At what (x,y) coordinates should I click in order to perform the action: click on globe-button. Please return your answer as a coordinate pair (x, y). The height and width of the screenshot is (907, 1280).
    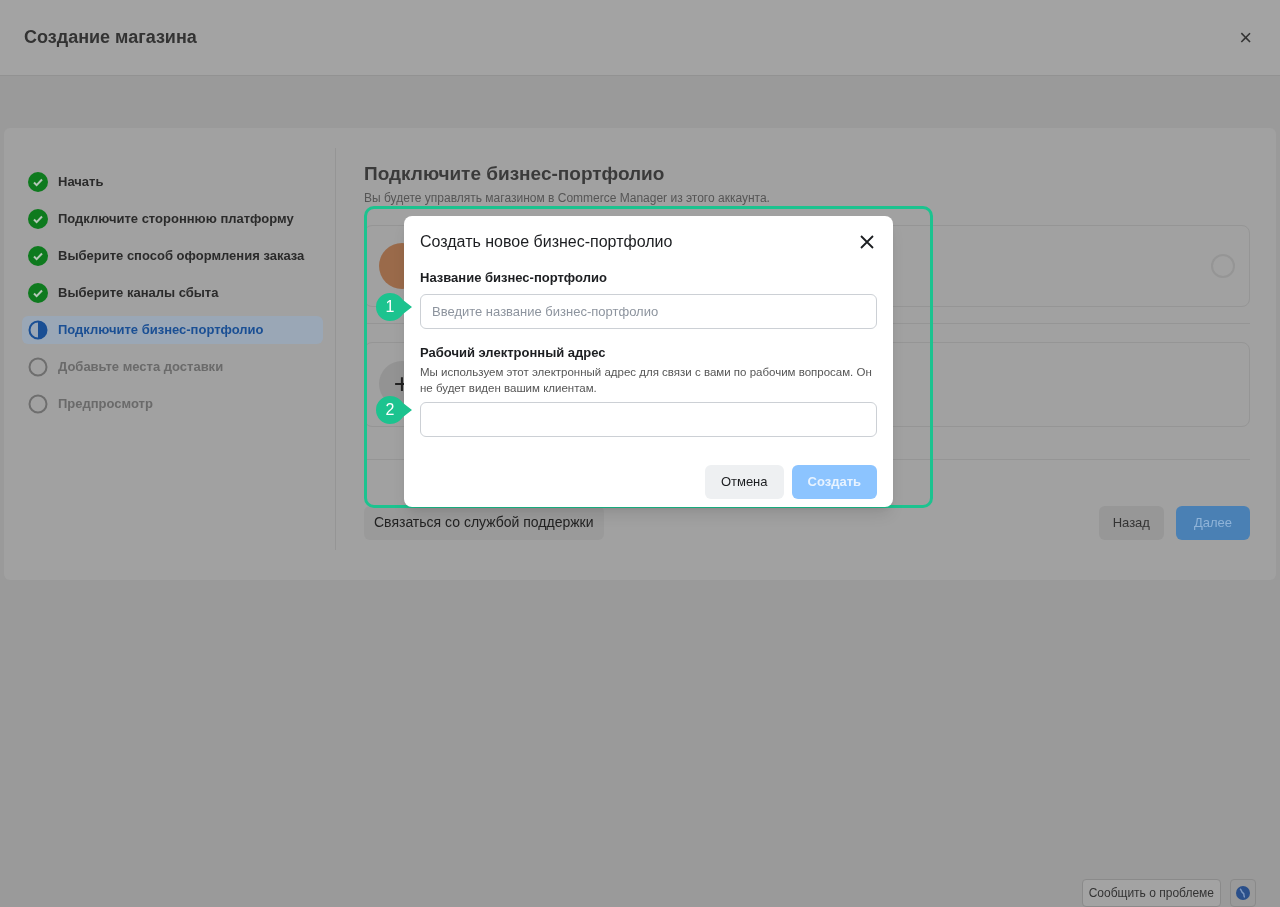
    Looking at the image, I should click on (1243, 893).